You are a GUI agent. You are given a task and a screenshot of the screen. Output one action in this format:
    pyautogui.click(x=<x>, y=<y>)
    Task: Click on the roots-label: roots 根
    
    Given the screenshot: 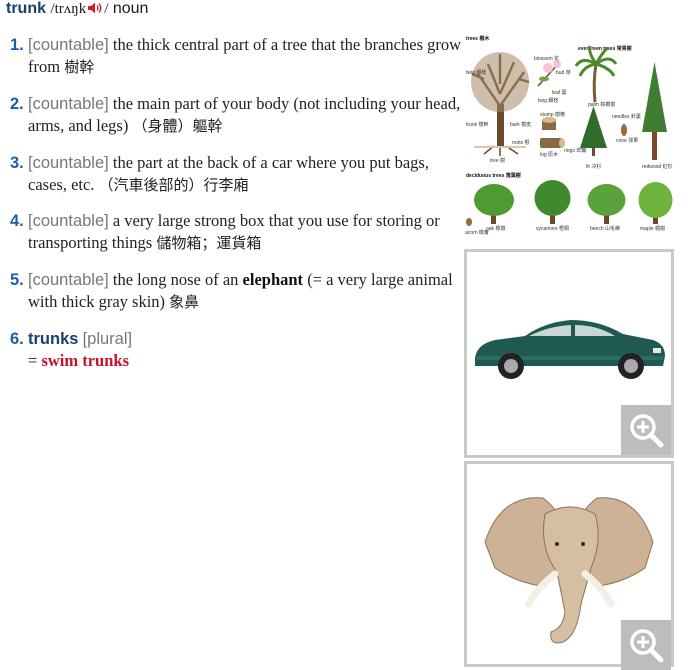 What is the action you would take?
    pyautogui.click(x=521, y=142)
    